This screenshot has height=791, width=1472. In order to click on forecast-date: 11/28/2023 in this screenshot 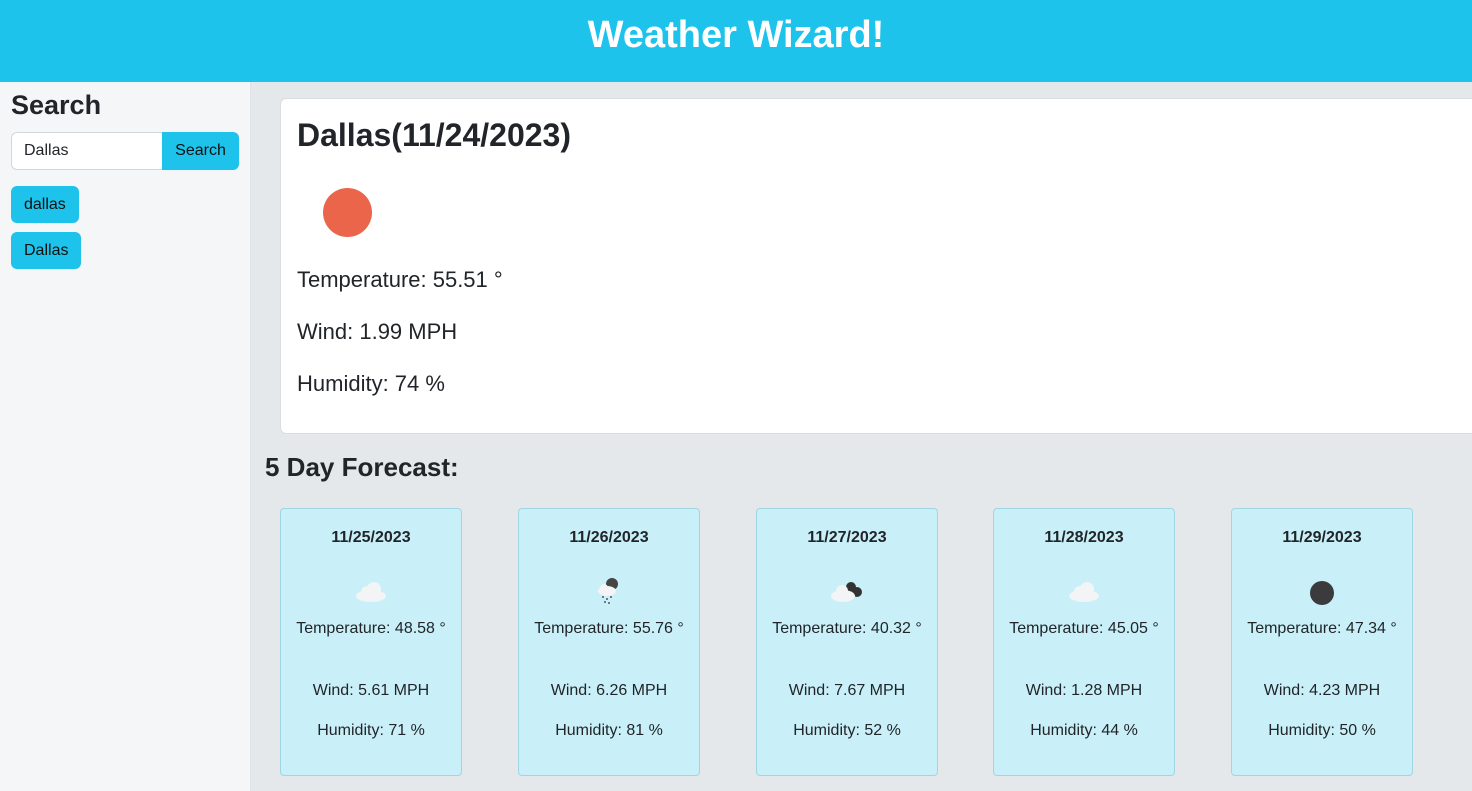, I will do `click(1084, 537)`.